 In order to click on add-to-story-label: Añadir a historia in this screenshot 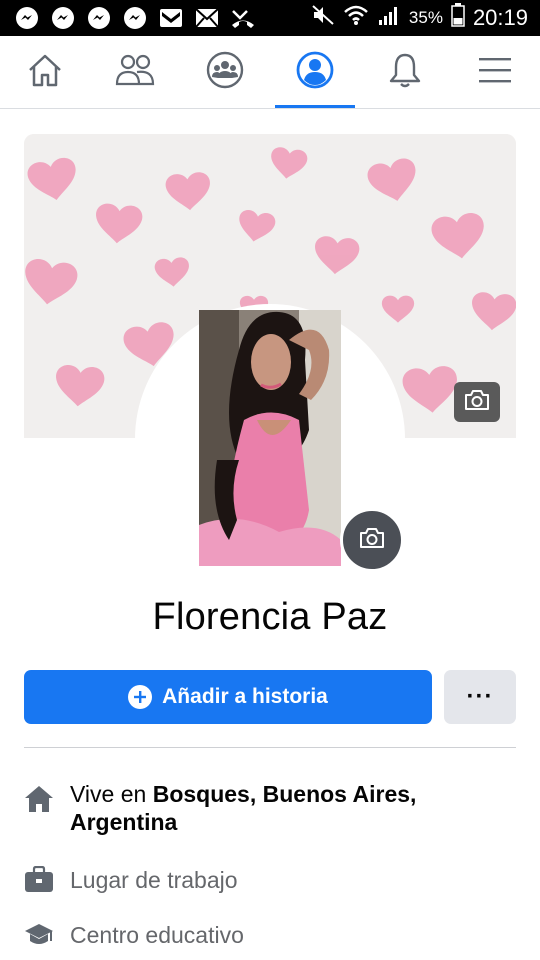, I will do `click(245, 696)`.